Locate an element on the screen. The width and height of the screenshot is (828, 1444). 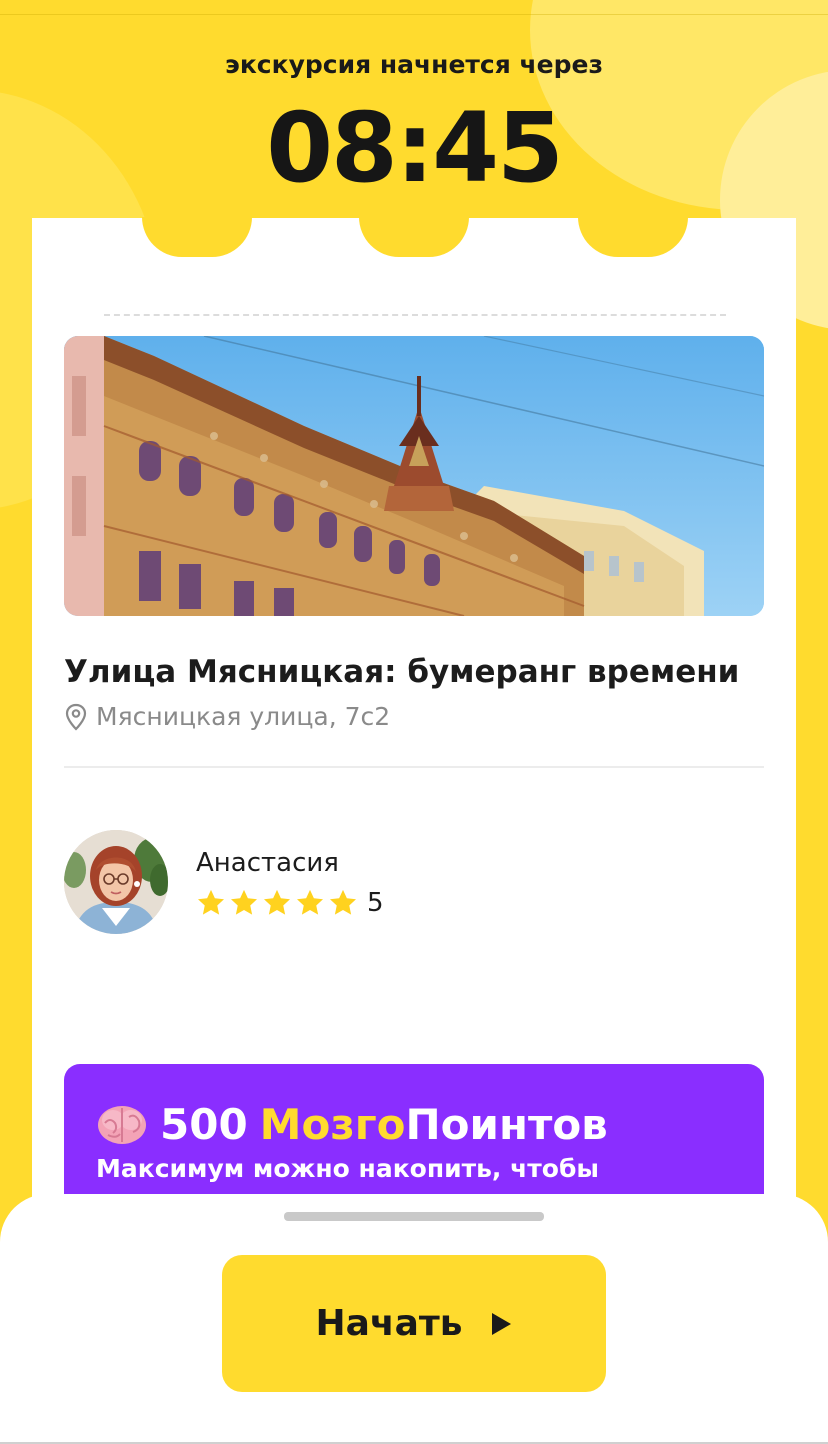
address-text: Мясницкая улица, 7с2 is located at coordinates (243, 716).